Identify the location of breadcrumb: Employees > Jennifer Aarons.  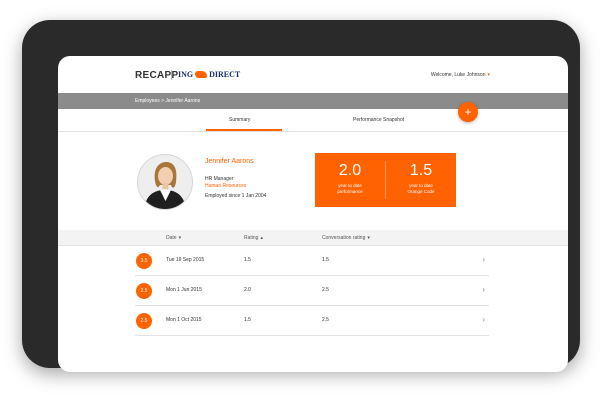
(167, 101).